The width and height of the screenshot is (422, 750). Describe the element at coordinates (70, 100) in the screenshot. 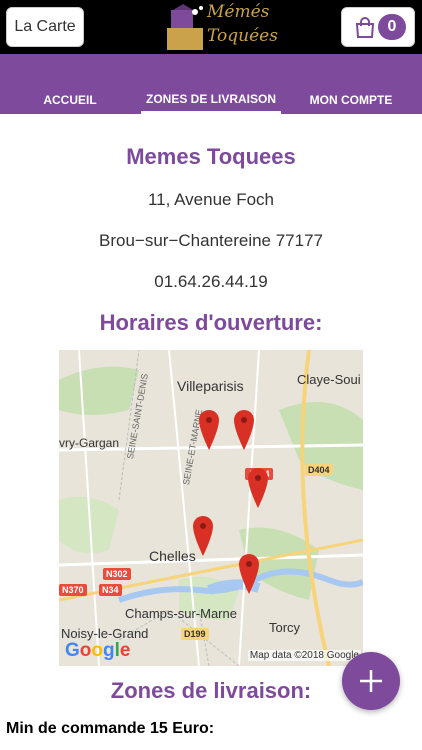

I see `tab-accueil: ACCUEIL` at that location.